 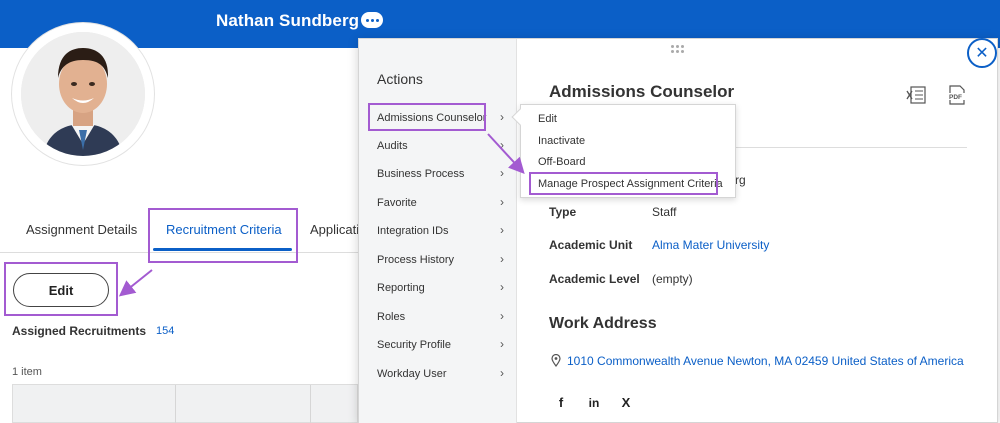 What do you see at coordinates (400, 79) in the screenshot?
I see `actions-title: Actions` at bounding box center [400, 79].